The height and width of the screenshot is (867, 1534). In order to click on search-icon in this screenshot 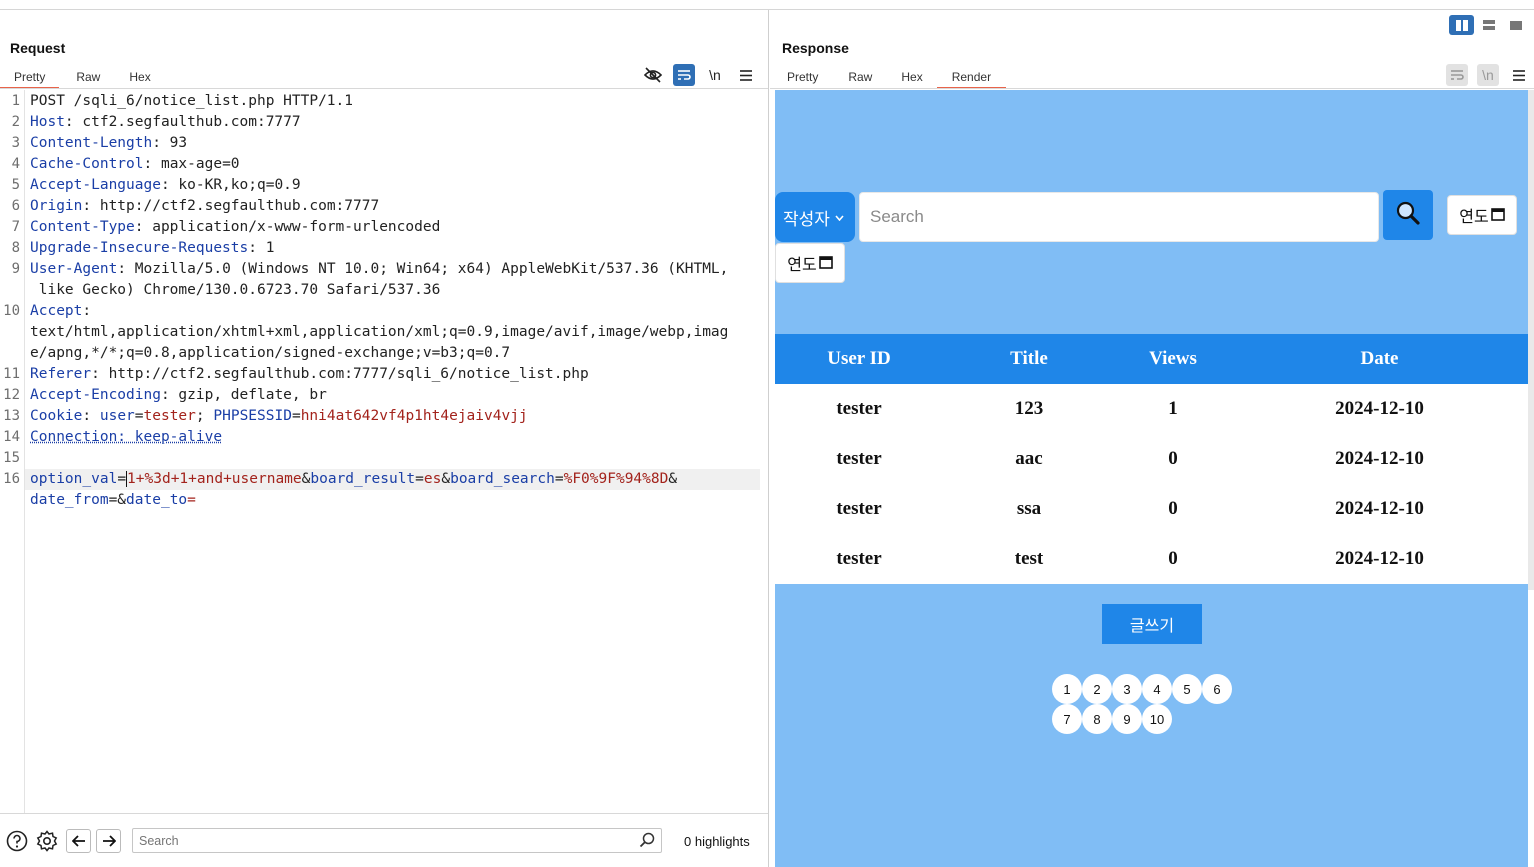, I will do `click(647, 842)`.